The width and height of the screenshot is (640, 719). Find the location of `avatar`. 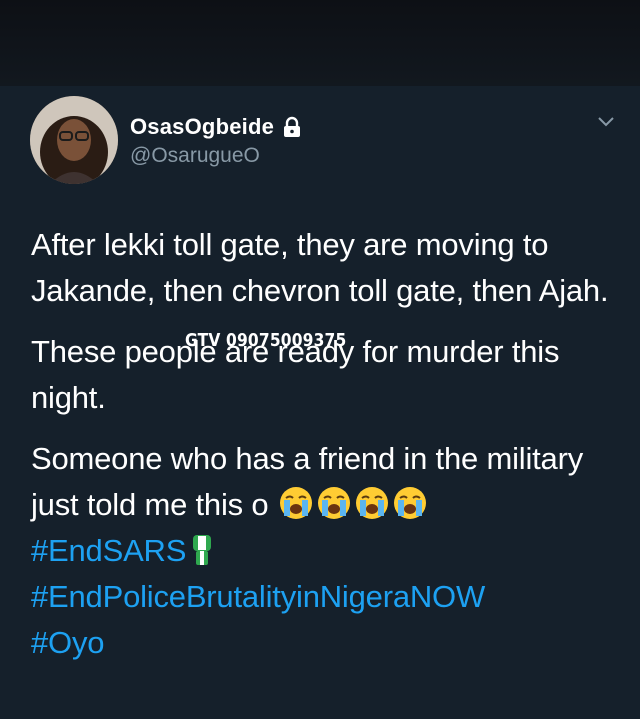

avatar is located at coordinates (74, 140).